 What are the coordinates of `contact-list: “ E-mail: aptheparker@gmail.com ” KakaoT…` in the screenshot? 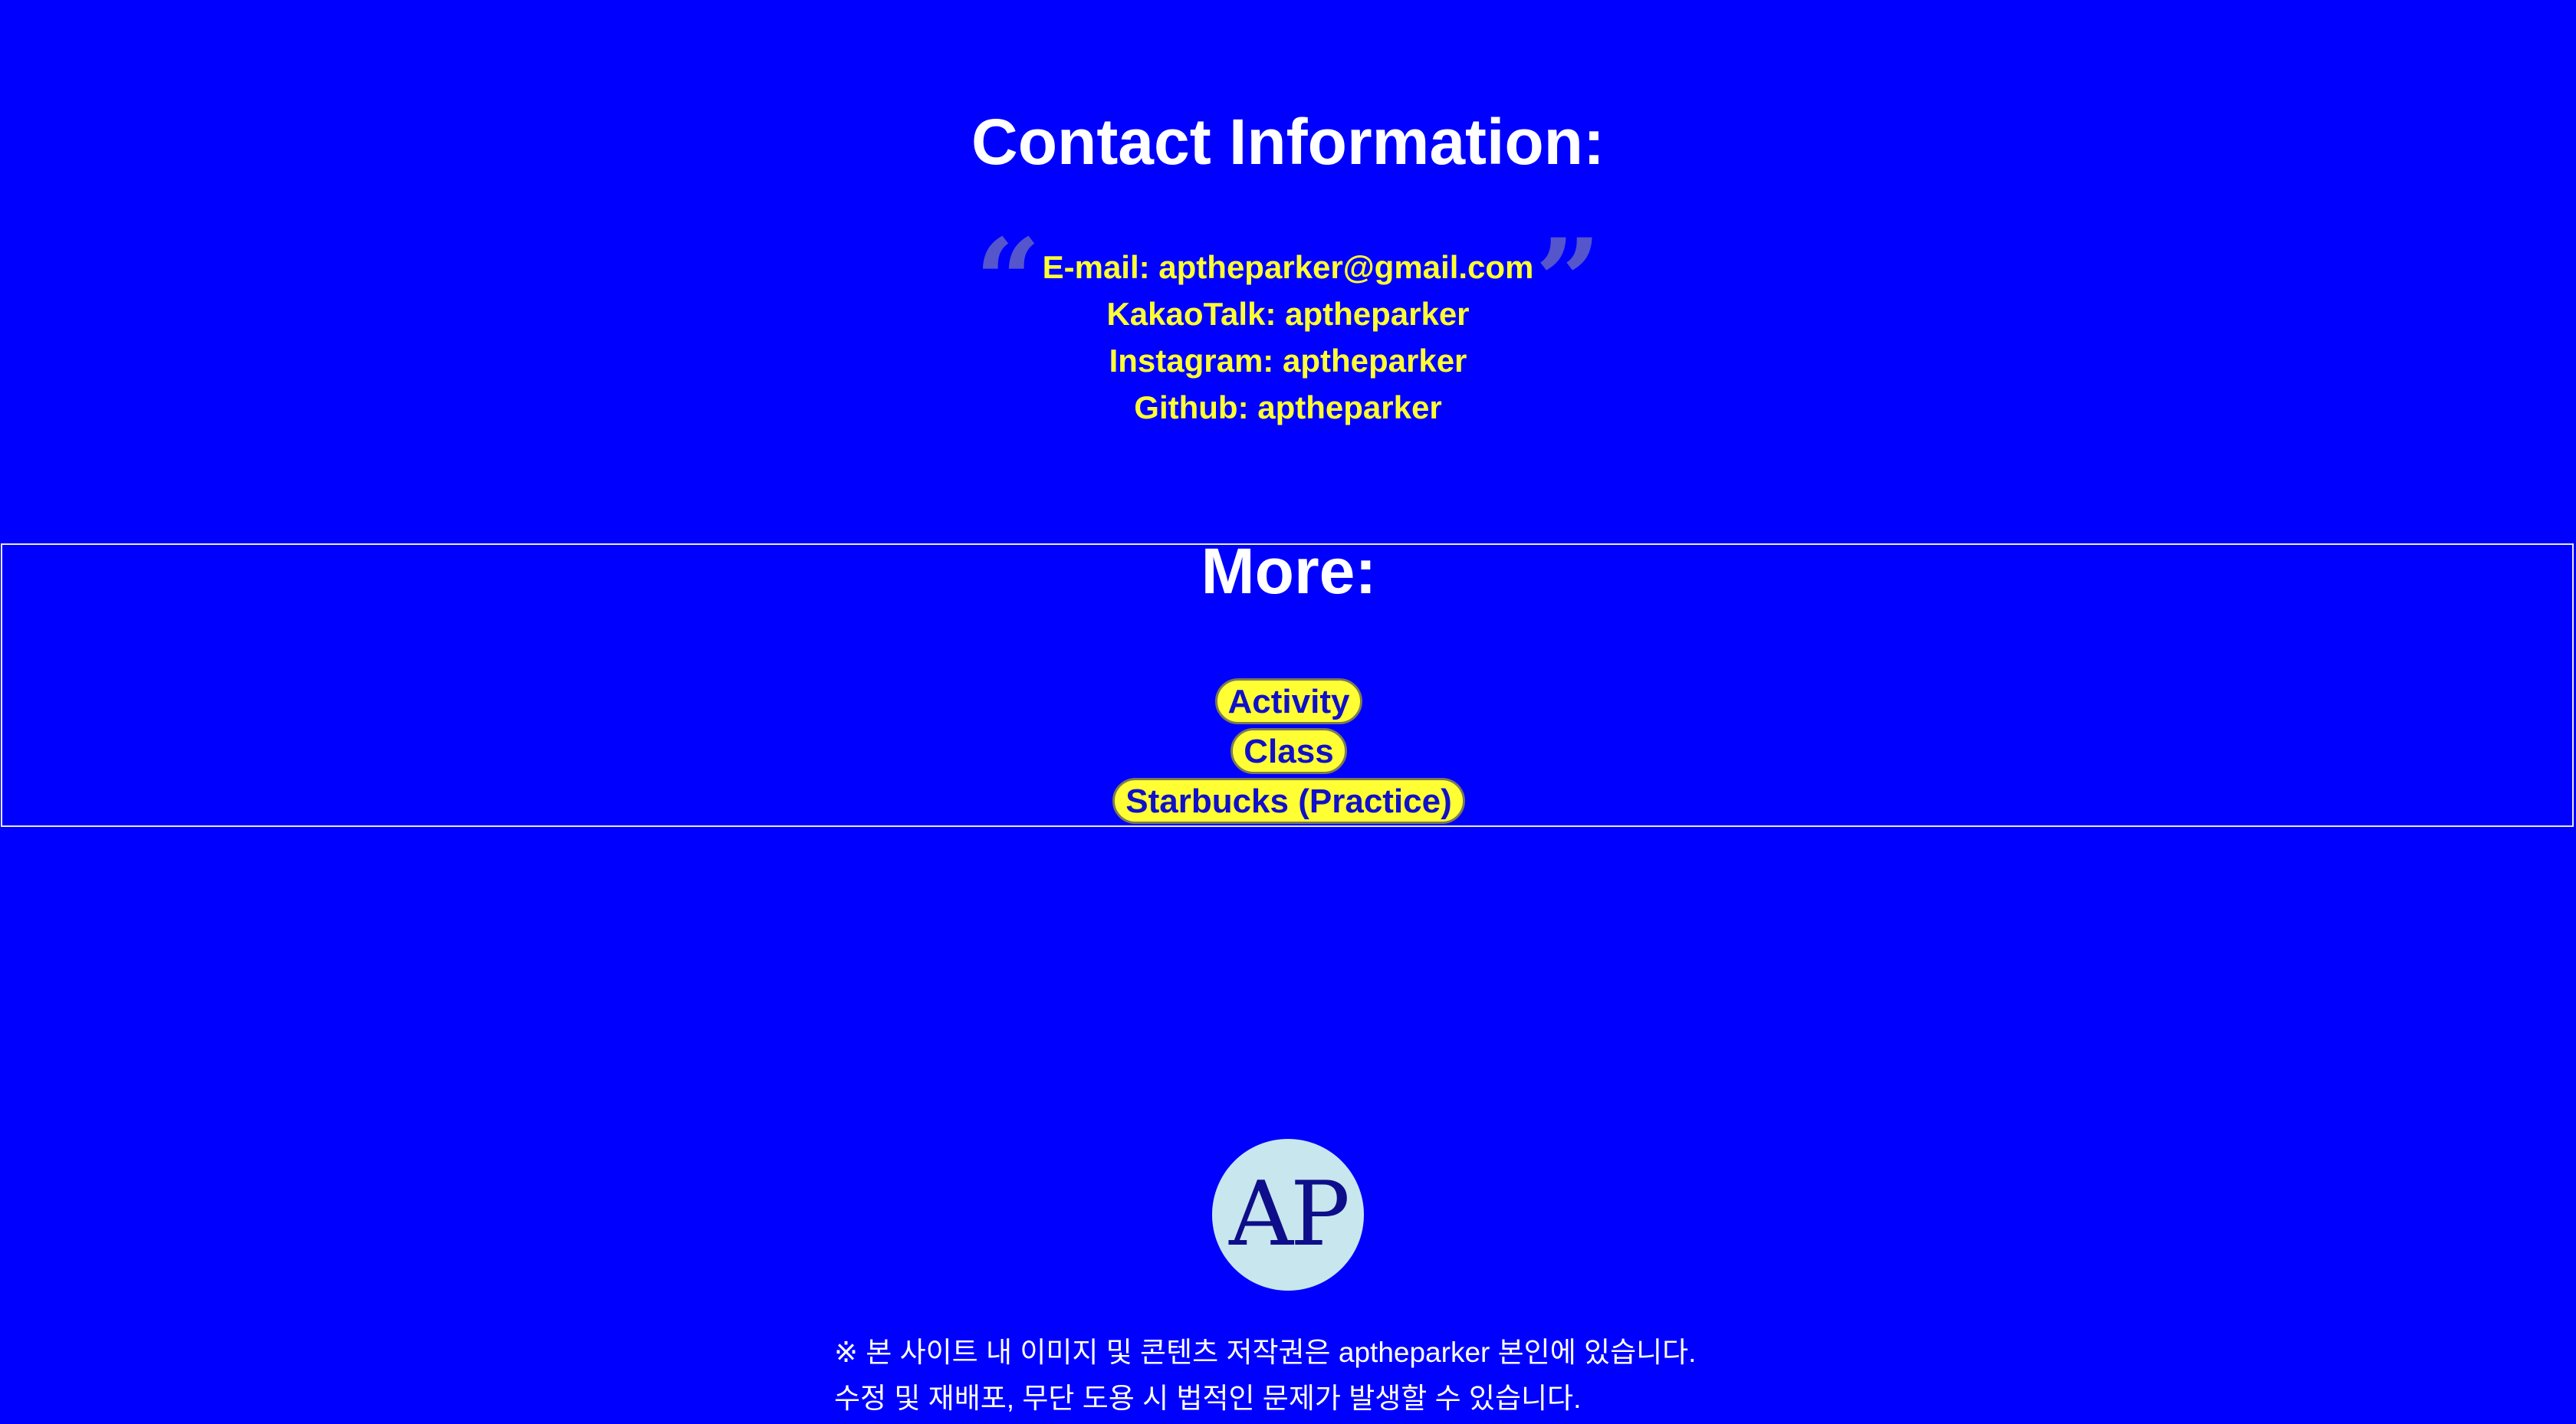 It's located at (1288, 327).